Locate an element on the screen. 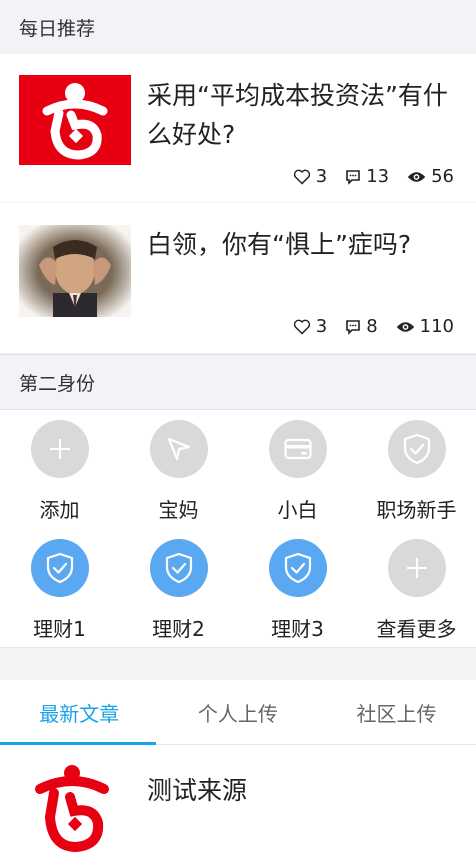  identity-add: 添加 is located at coordinates (59, 469).